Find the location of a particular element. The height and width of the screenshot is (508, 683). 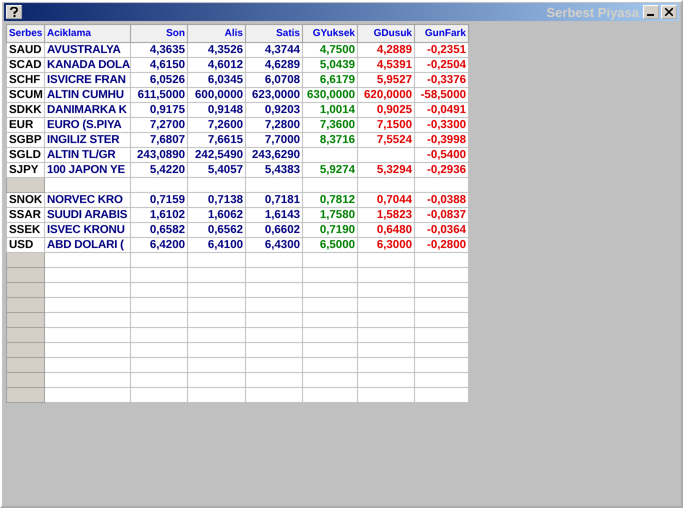

table-cell: -0,0364 is located at coordinates (441, 230).